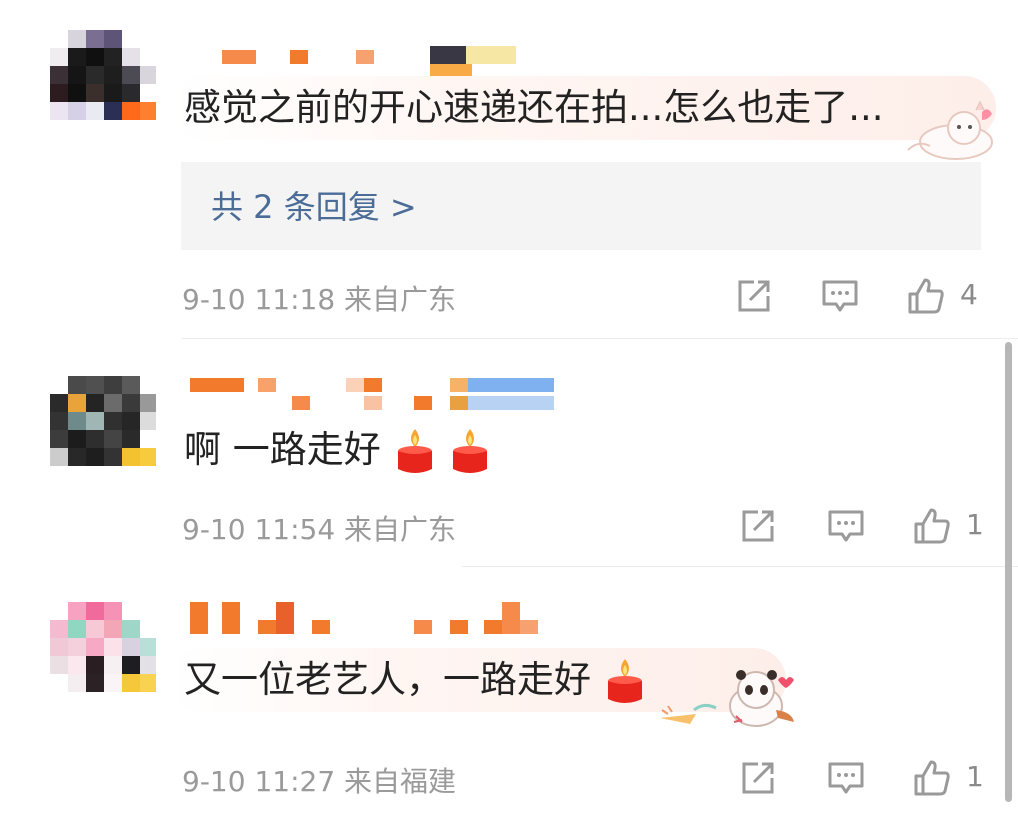 The height and width of the screenshot is (822, 1018). What do you see at coordinates (400, 781) in the screenshot?
I see `comment-location: 来自福建` at bounding box center [400, 781].